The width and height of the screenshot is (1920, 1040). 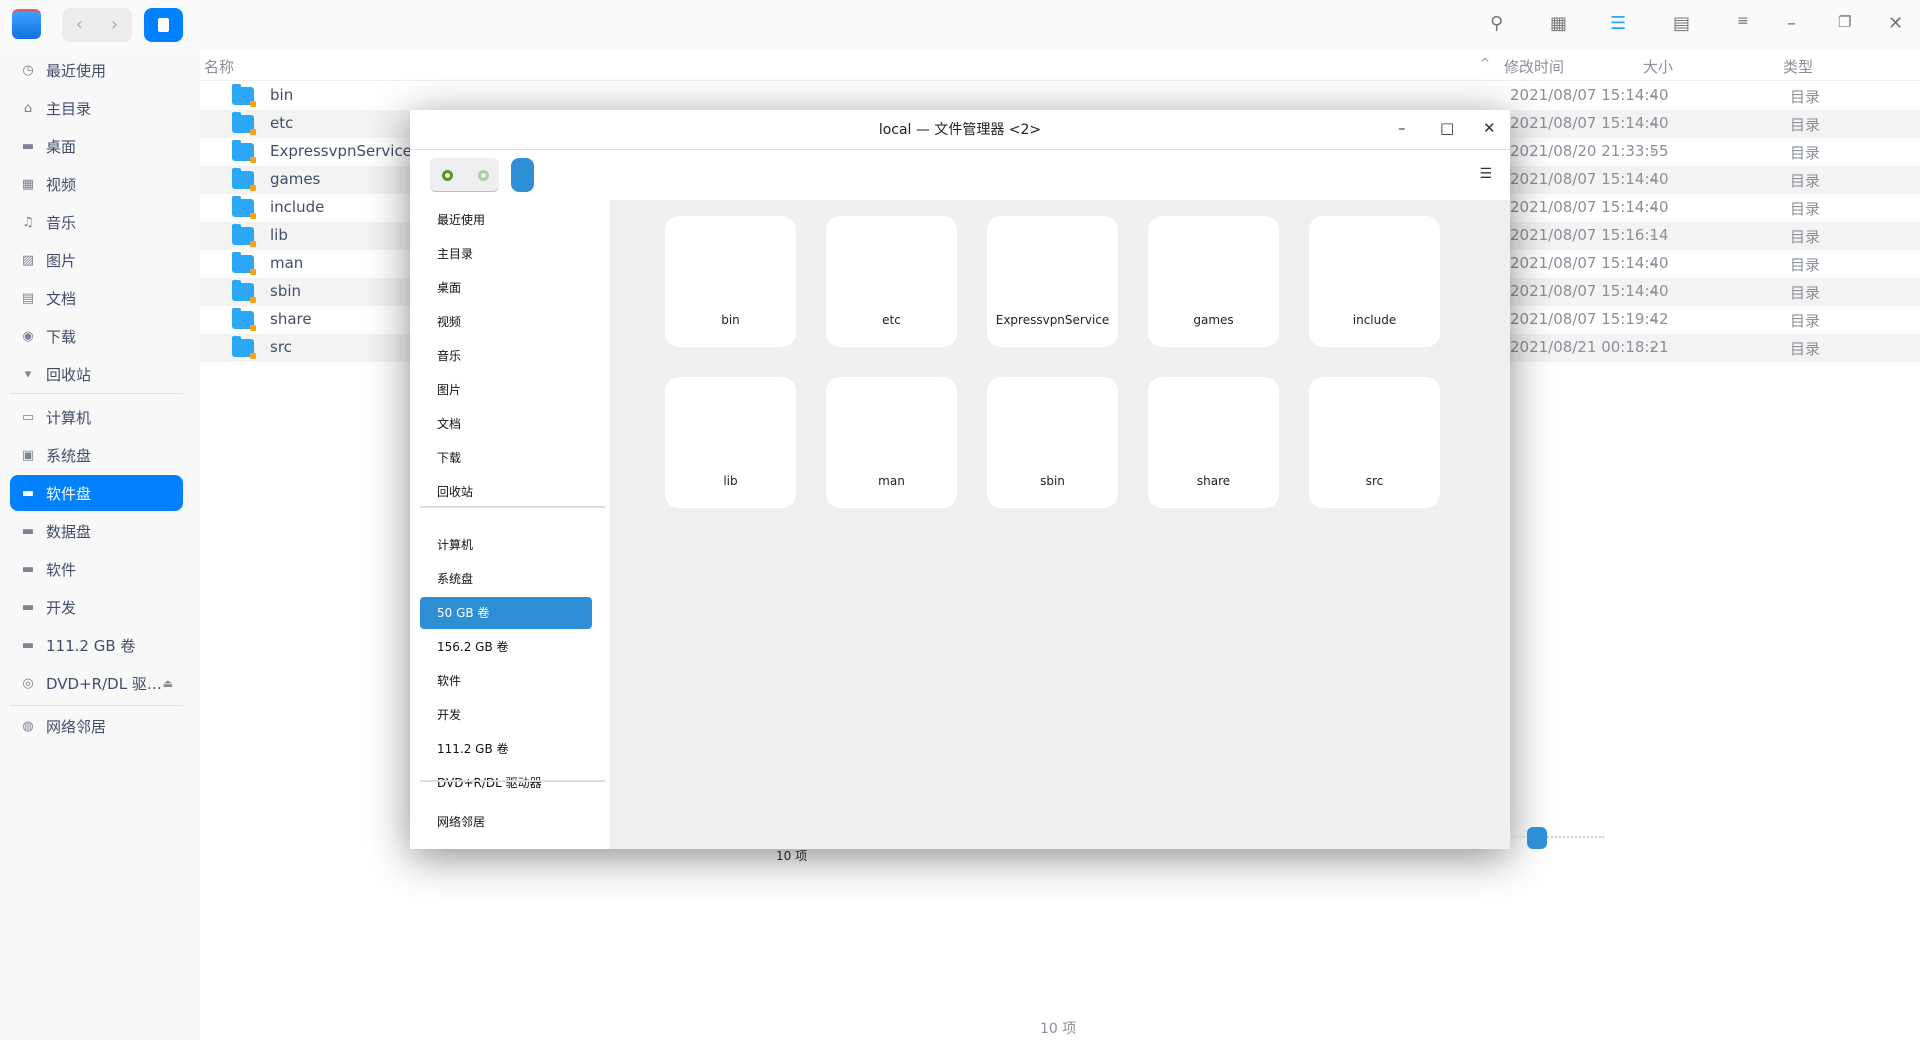 What do you see at coordinates (1402, 128) in the screenshot?
I see `dialog-minimize-icon: –` at bounding box center [1402, 128].